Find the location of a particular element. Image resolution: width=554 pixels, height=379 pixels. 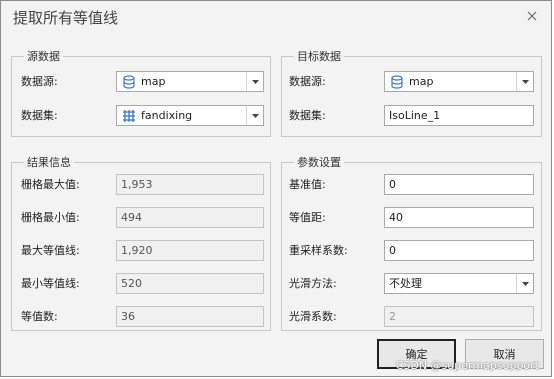

smooth-method-select: 不处理 is located at coordinates (459, 283).